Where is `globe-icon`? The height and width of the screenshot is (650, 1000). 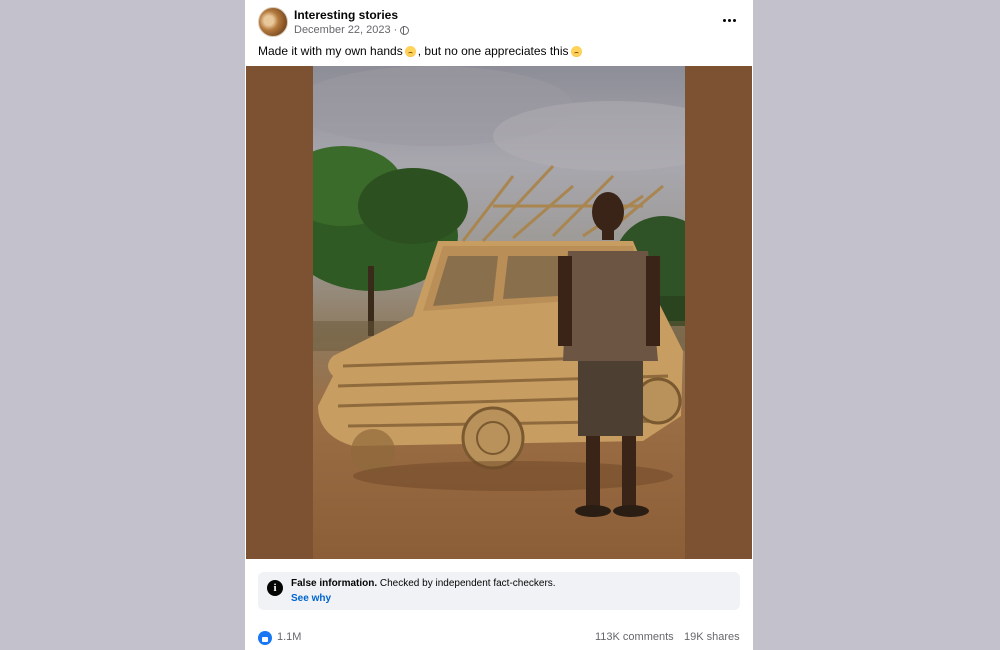 globe-icon is located at coordinates (405, 30).